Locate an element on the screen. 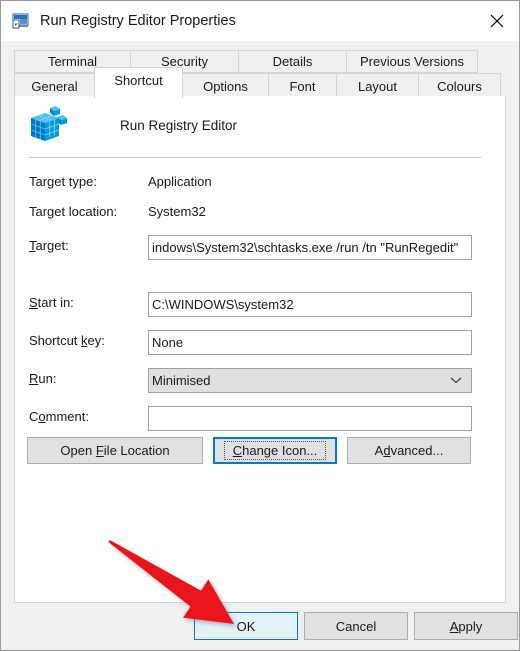 The image size is (520, 651). field-row-target_type: Target type: Application is located at coordinates (261, 182).